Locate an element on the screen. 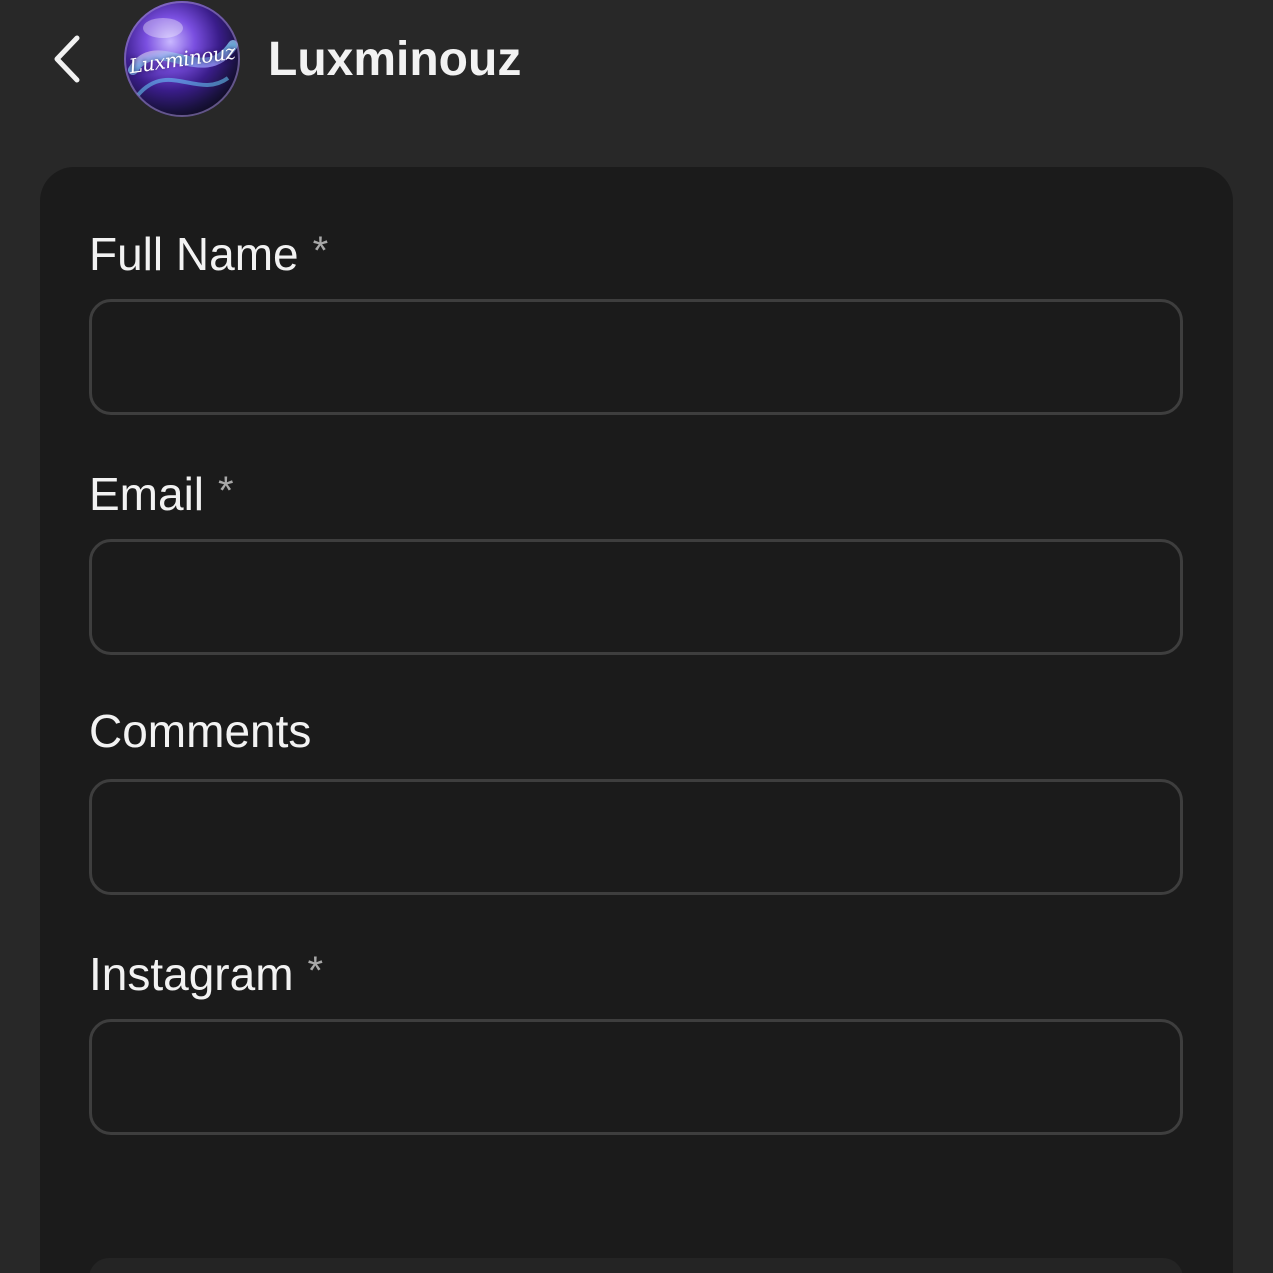 The image size is (1273, 1273). full-name-label: Full Name * is located at coordinates (208, 252).